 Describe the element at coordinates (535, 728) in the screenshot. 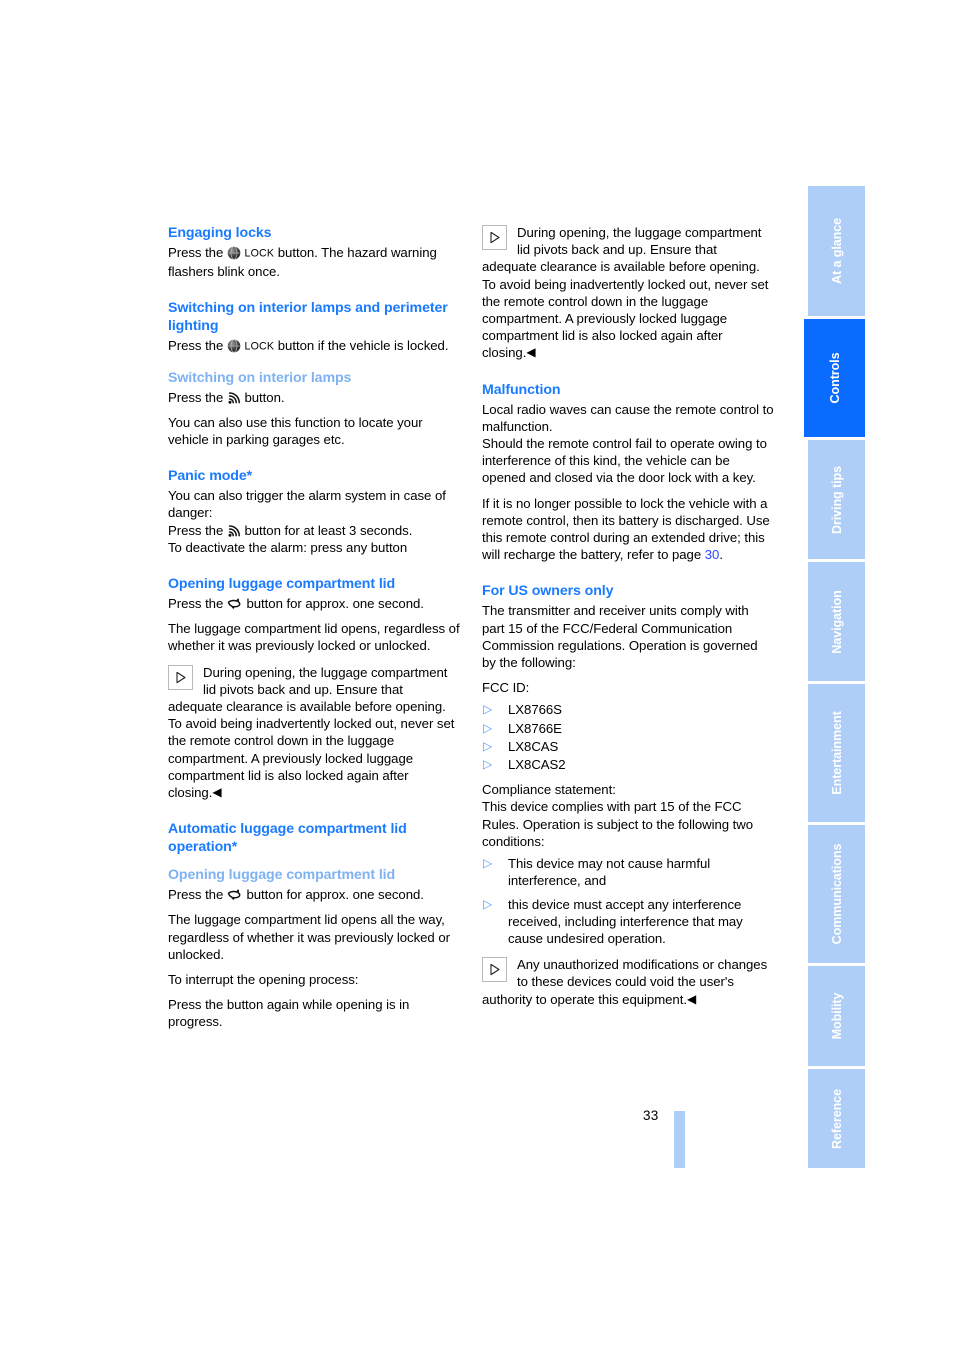

I see `fcc-id-value: LX8766E` at that location.